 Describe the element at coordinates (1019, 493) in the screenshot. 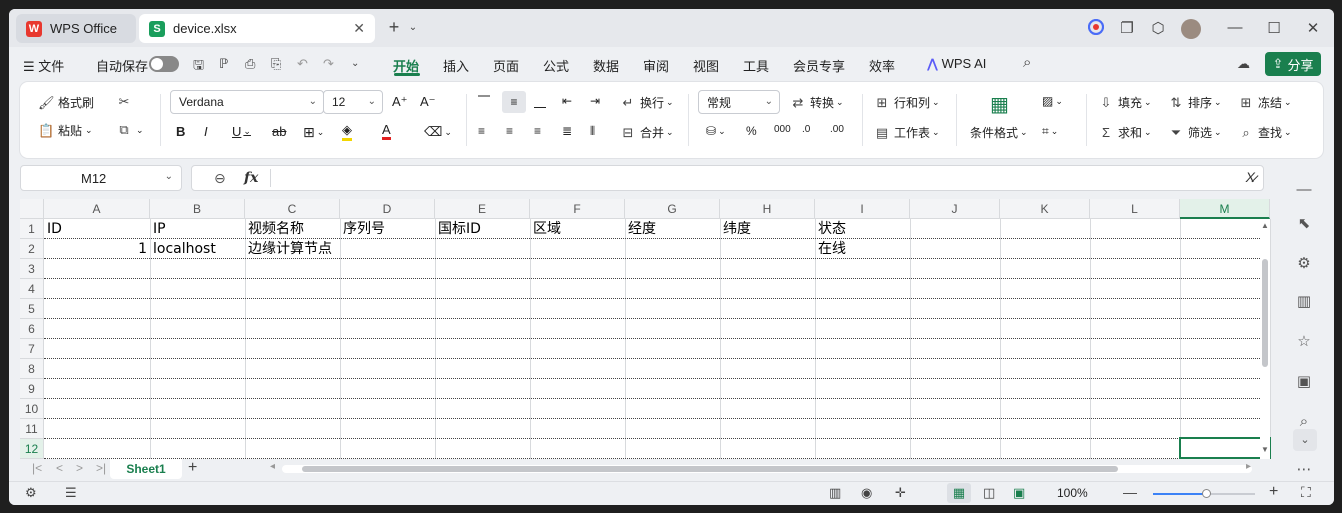

I see `page-layout-view-icon: ▣` at that location.